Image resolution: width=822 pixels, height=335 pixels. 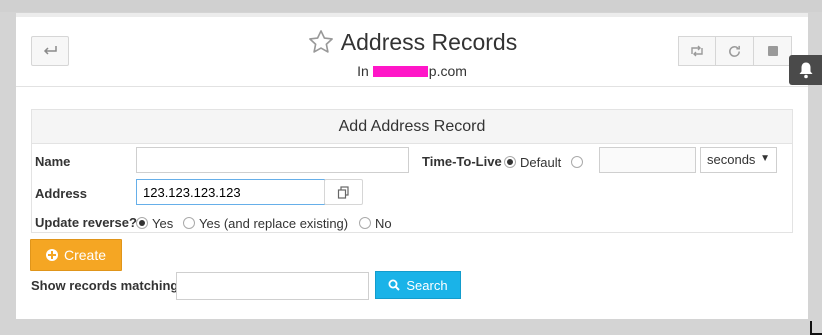 I want to click on plus-circle-icon, so click(x=51, y=255).